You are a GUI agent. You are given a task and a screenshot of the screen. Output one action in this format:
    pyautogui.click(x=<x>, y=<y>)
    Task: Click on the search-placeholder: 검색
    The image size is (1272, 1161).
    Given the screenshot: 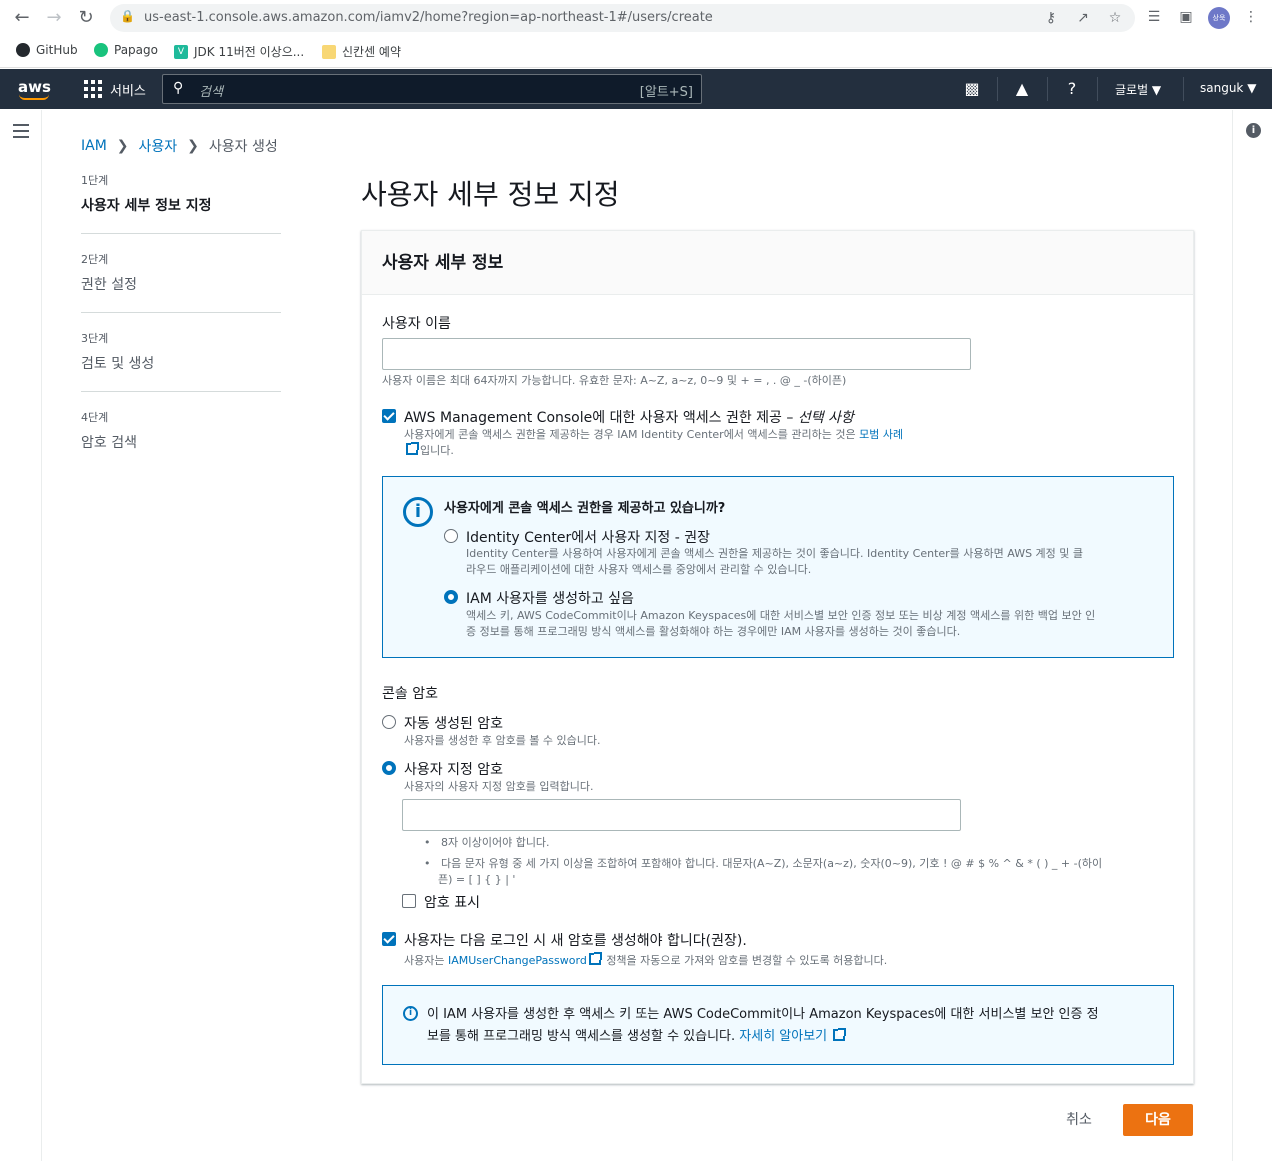 What is the action you would take?
    pyautogui.click(x=211, y=92)
    